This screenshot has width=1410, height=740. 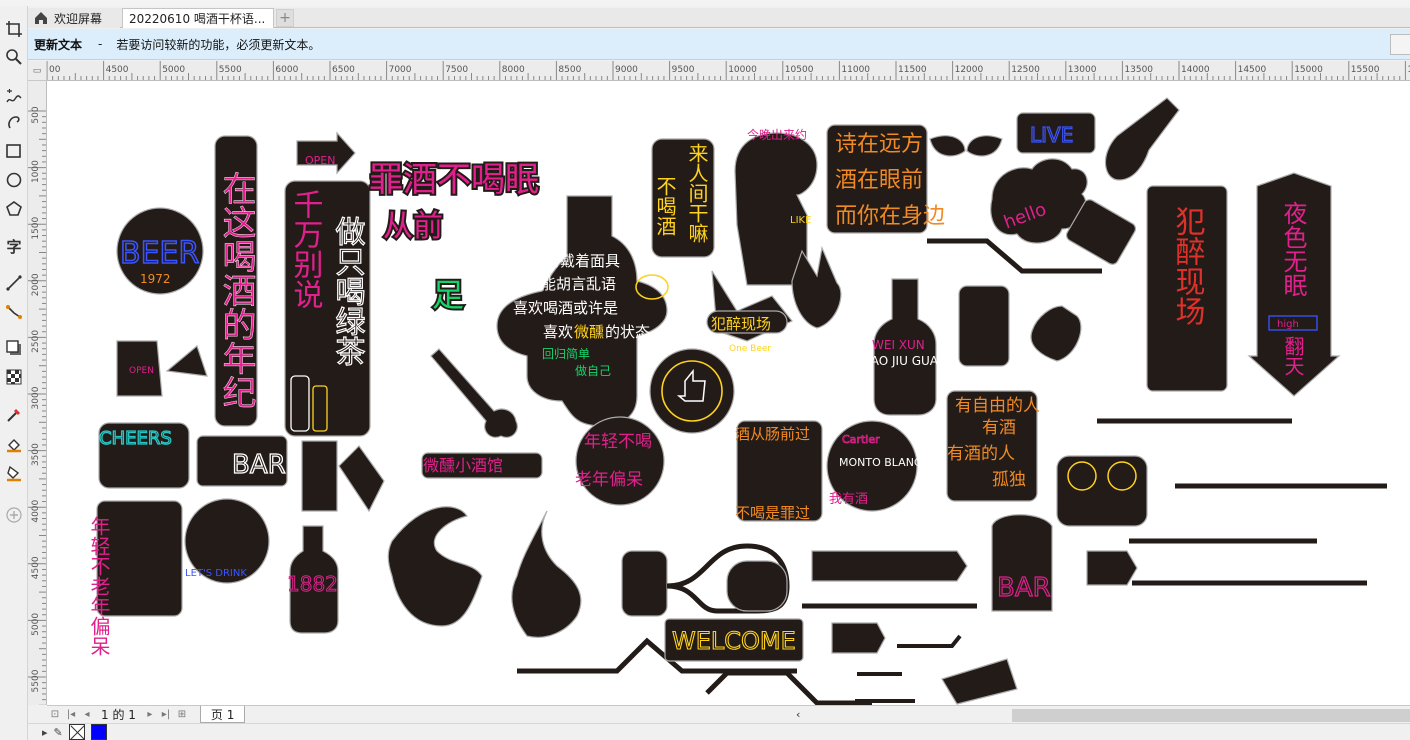 I want to click on foot-text: 足, so click(x=448, y=295).